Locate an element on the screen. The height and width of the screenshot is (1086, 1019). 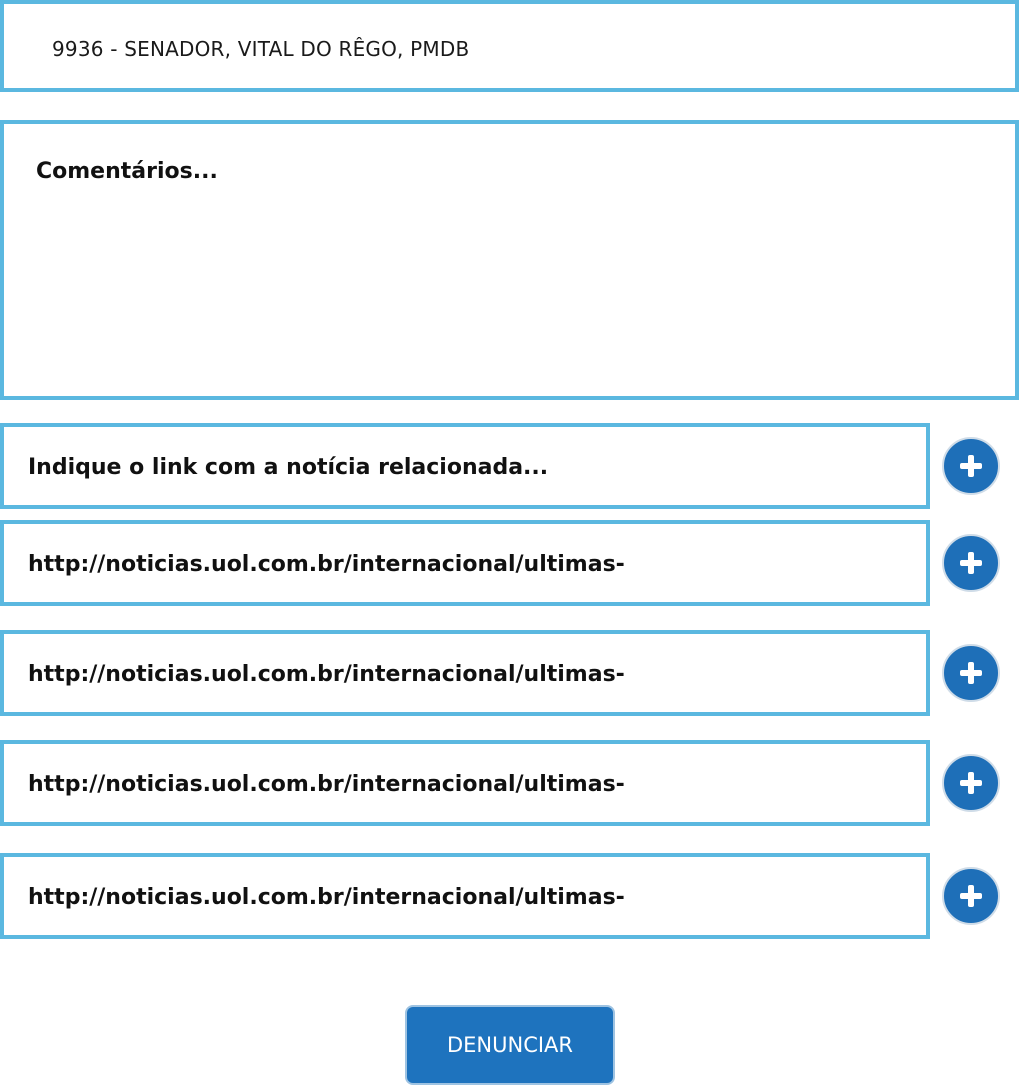
denunciar-button: DENUNCIAR is located at coordinates (510, 1045).